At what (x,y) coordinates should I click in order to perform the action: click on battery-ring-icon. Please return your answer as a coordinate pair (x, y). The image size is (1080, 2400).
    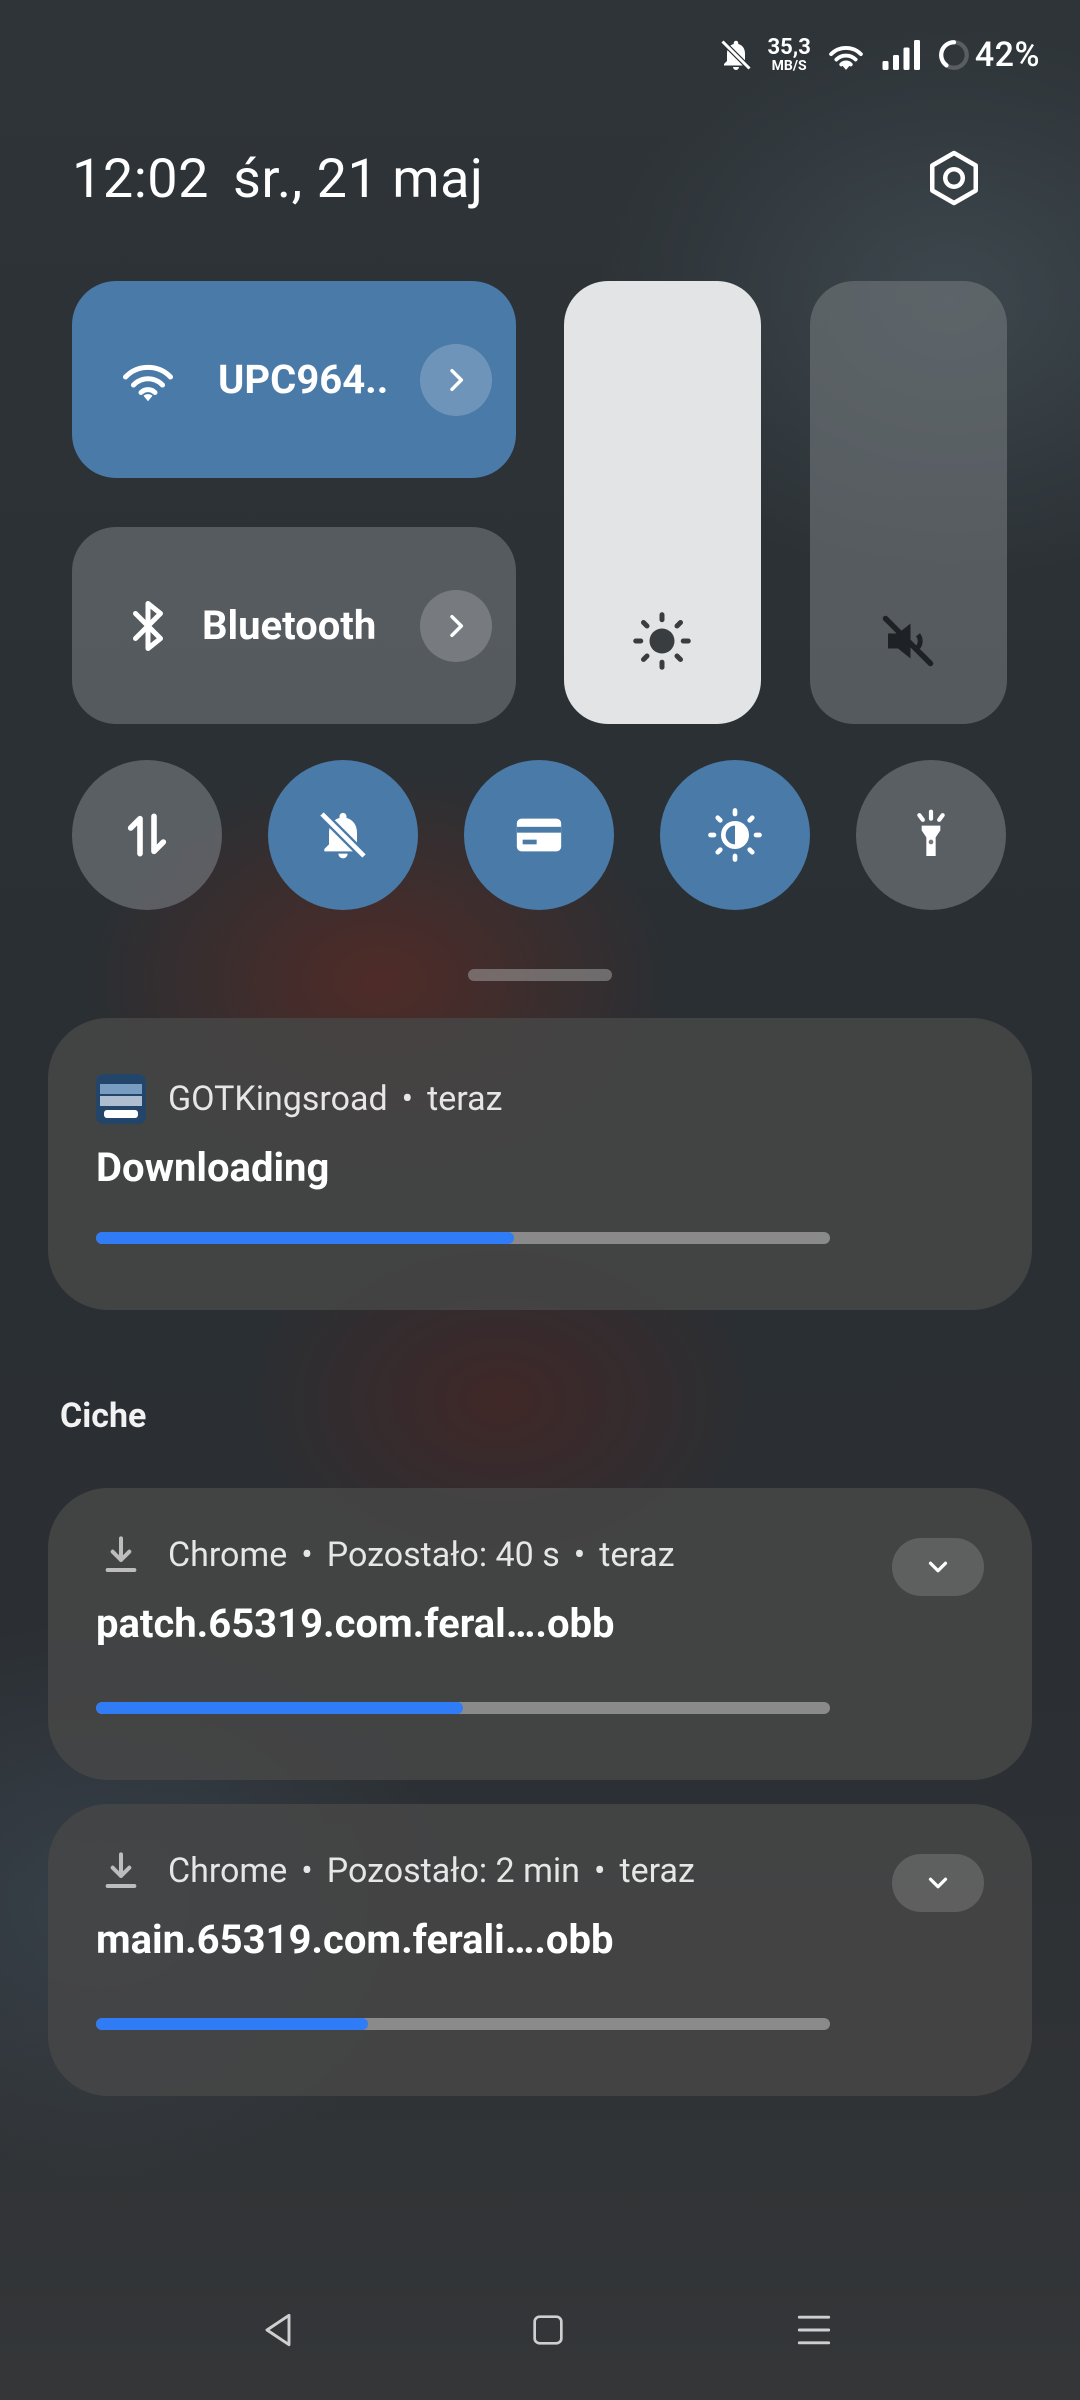
    Looking at the image, I should click on (953, 55).